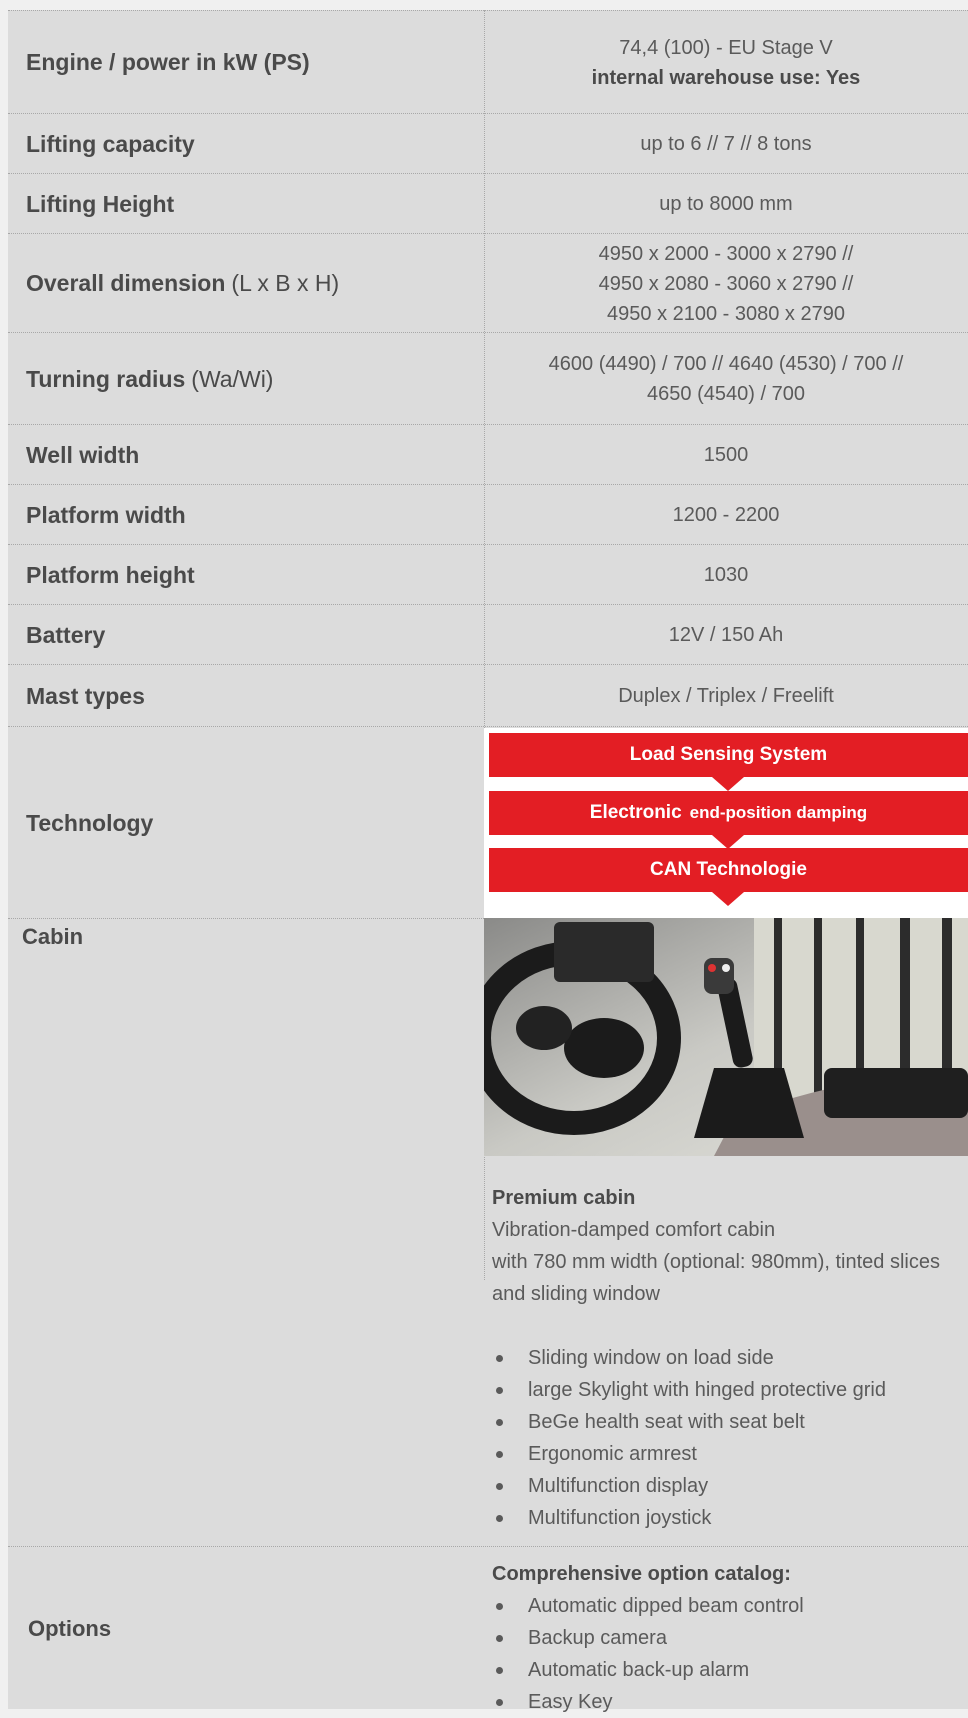 The height and width of the screenshot is (1718, 968). What do you see at coordinates (488, 203) in the screenshot?
I see `spec-row-lifting-height: Lifting Height up to 8000 mm` at bounding box center [488, 203].